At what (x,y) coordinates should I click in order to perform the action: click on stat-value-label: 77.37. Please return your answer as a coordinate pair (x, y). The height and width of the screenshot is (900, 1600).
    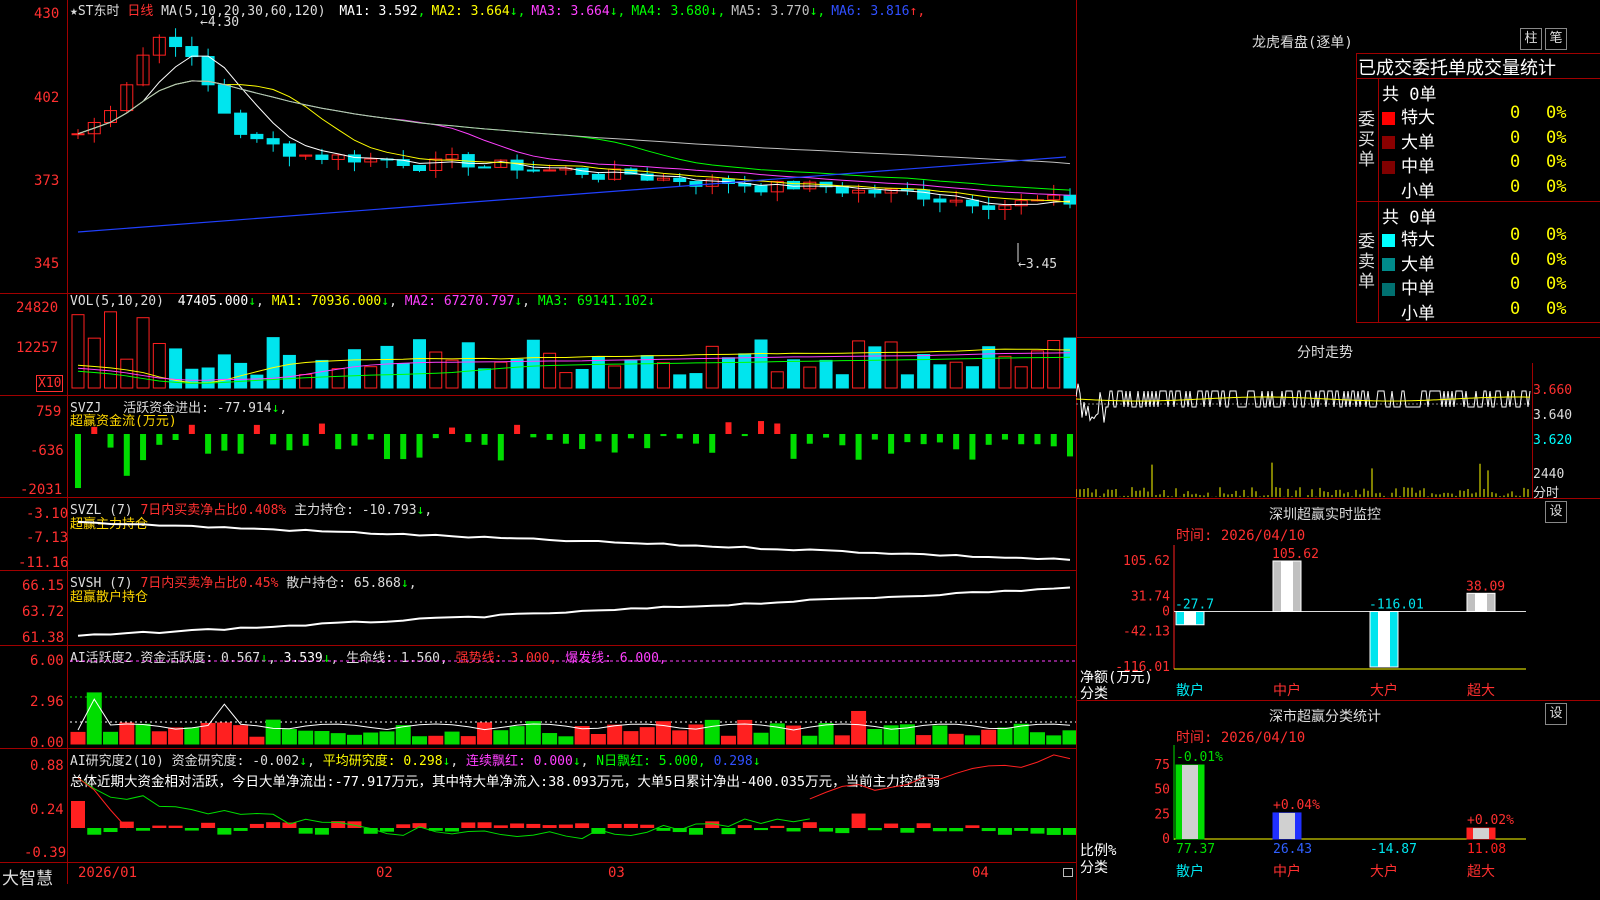
    Looking at the image, I should click on (1195, 849).